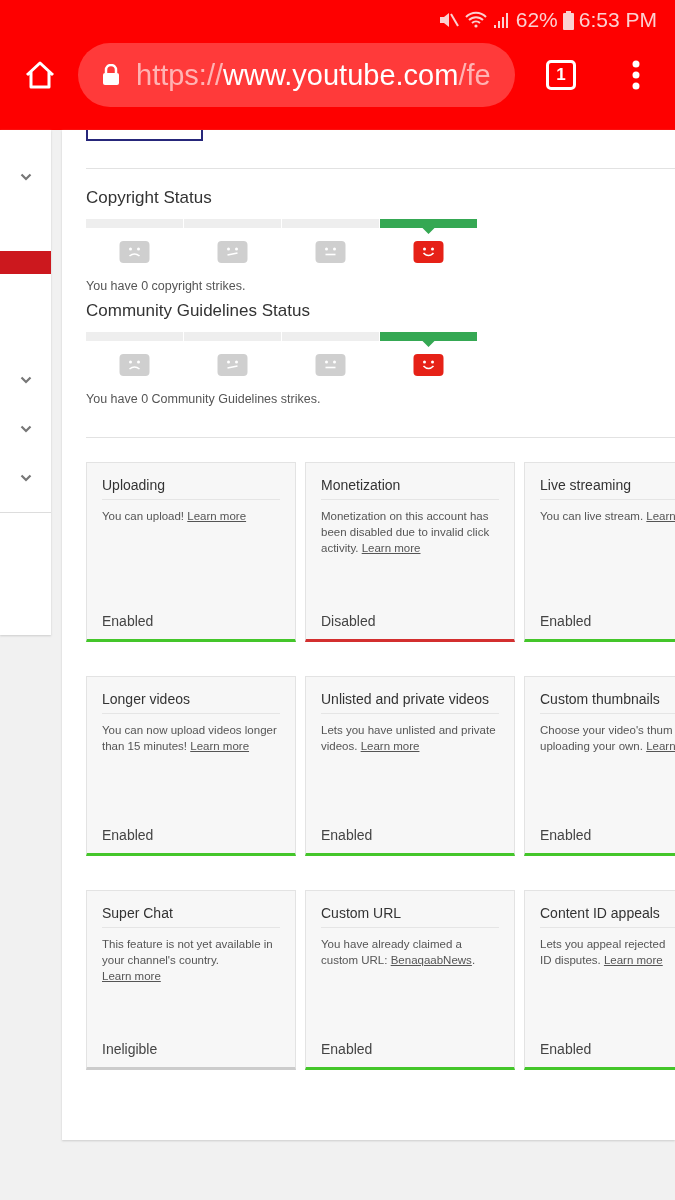 This screenshot has width=675, height=1200. What do you see at coordinates (409, 738) in the screenshot?
I see `feature-description: Lets you have unlisted and private videos. Learn more` at bounding box center [409, 738].